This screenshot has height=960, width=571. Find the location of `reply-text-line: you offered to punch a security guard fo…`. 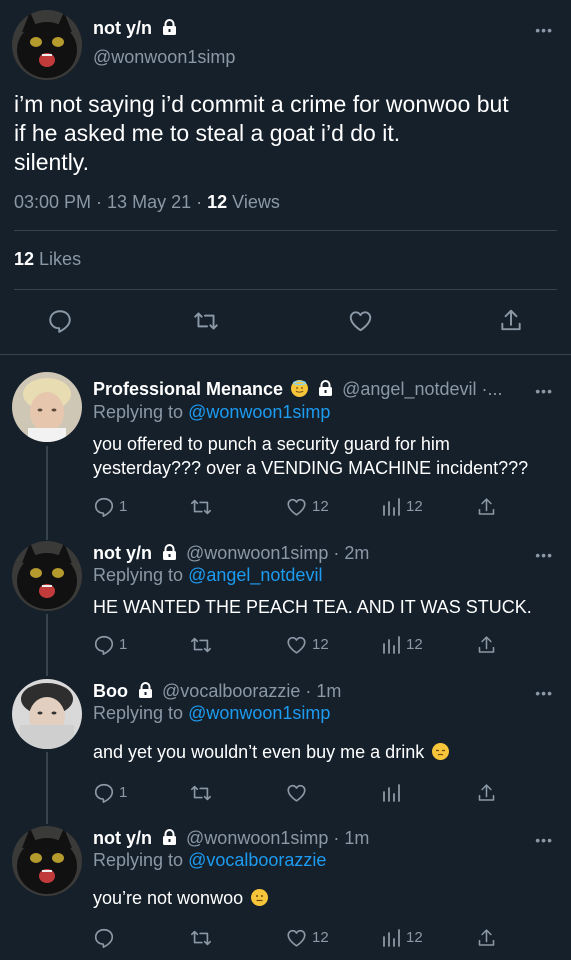

reply-text-line: you offered to punch a security guard fo… is located at coordinates (271, 444).